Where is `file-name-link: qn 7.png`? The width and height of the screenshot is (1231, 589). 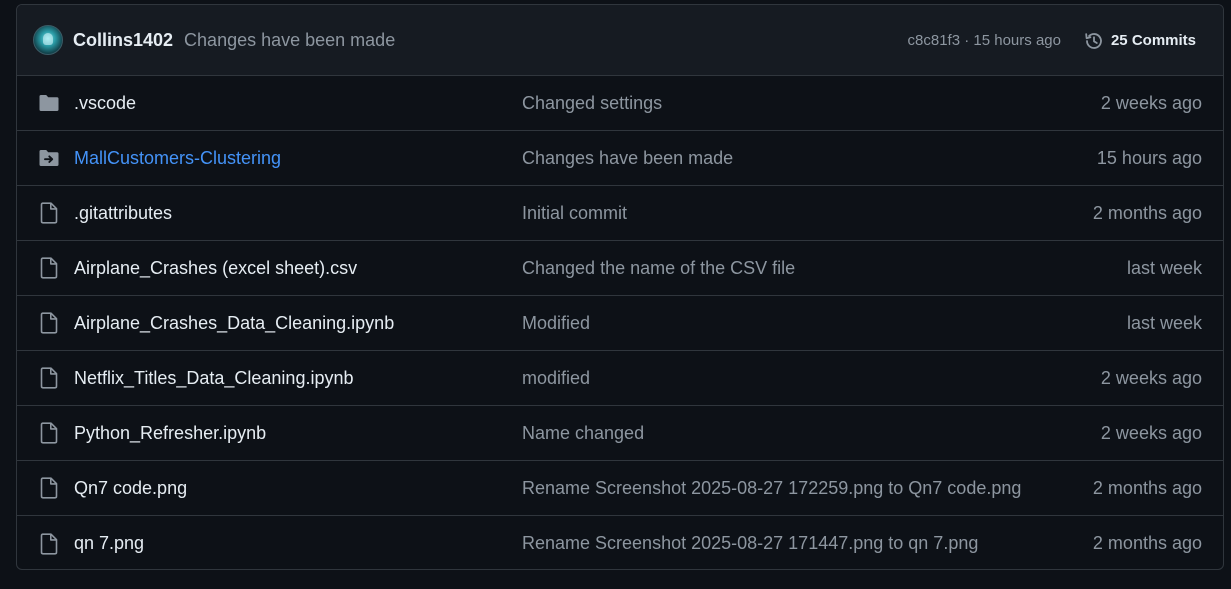 file-name-link: qn 7.png is located at coordinates (109, 543).